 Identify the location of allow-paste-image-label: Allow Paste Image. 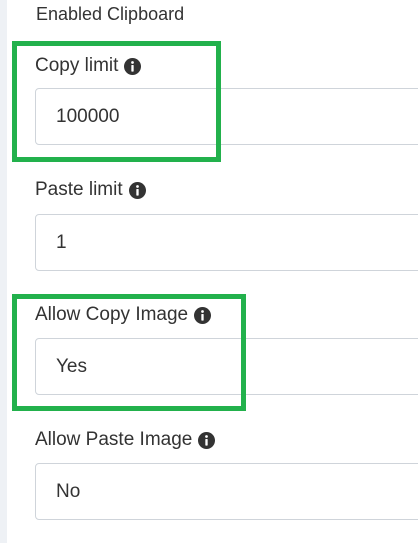
(125, 440).